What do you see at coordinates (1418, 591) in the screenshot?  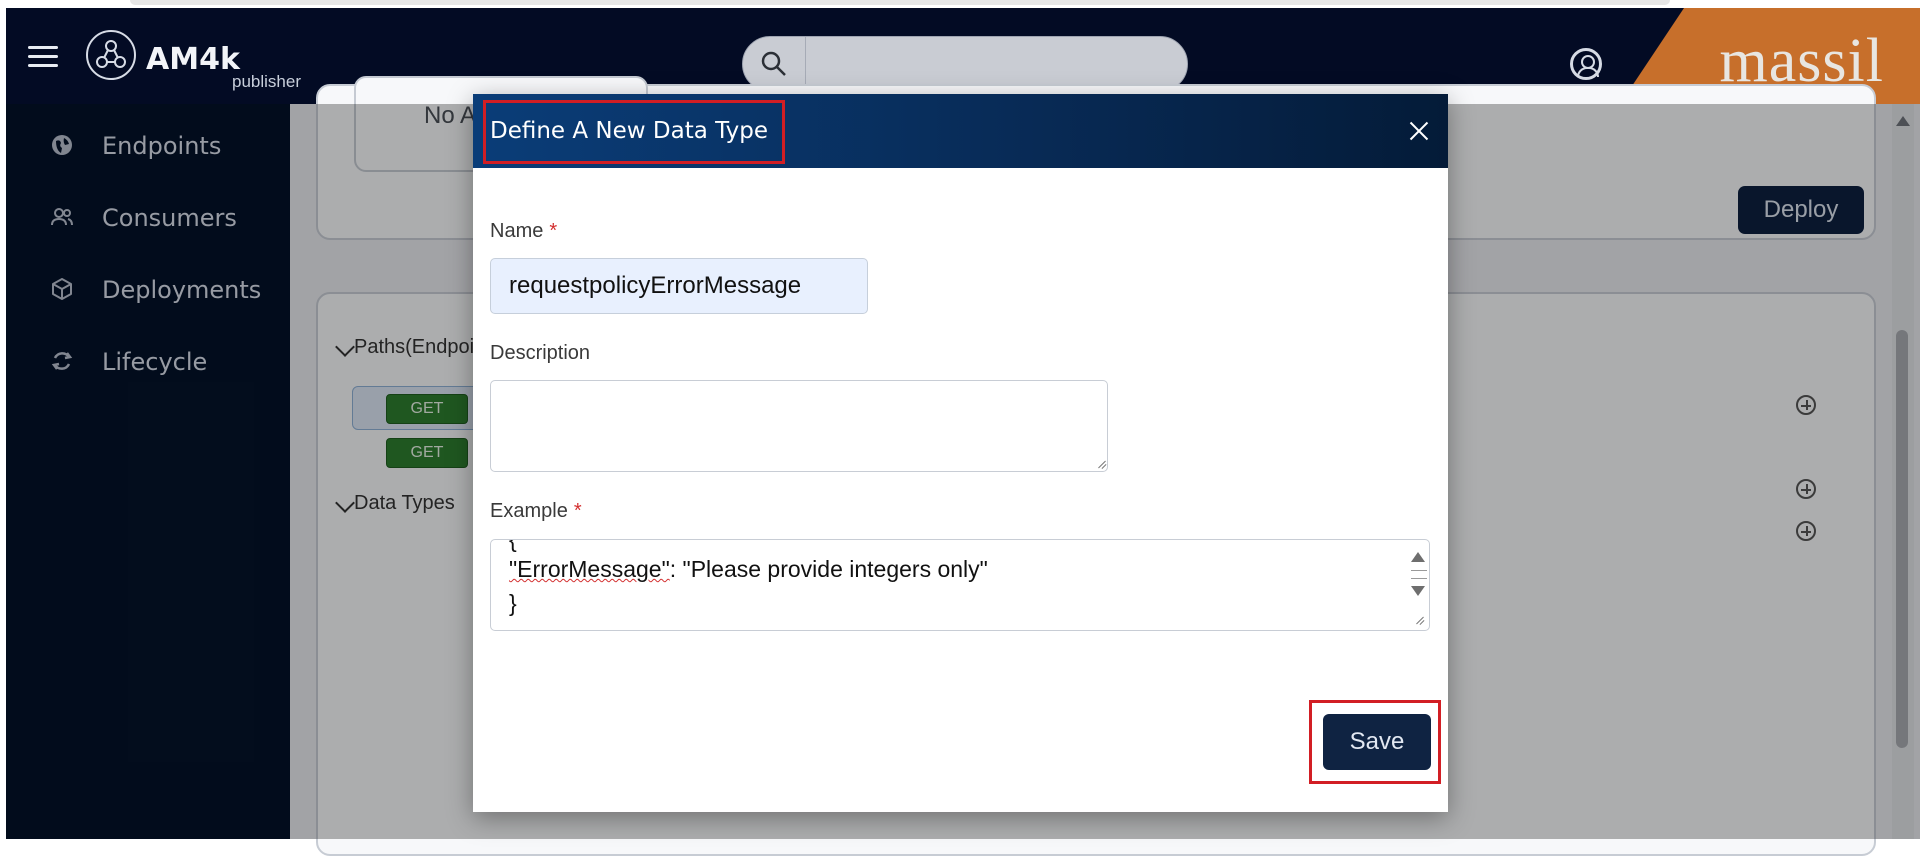 I see `scroll-down-arrow-icon` at bounding box center [1418, 591].